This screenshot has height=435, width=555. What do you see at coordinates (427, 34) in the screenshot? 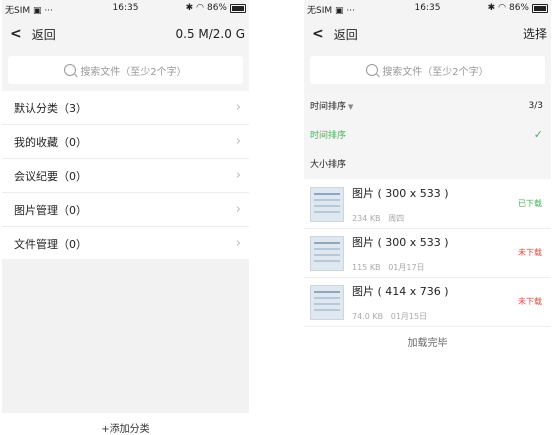
I see `nav-bar: < 返回 选择` at bounding box center [427, 34].